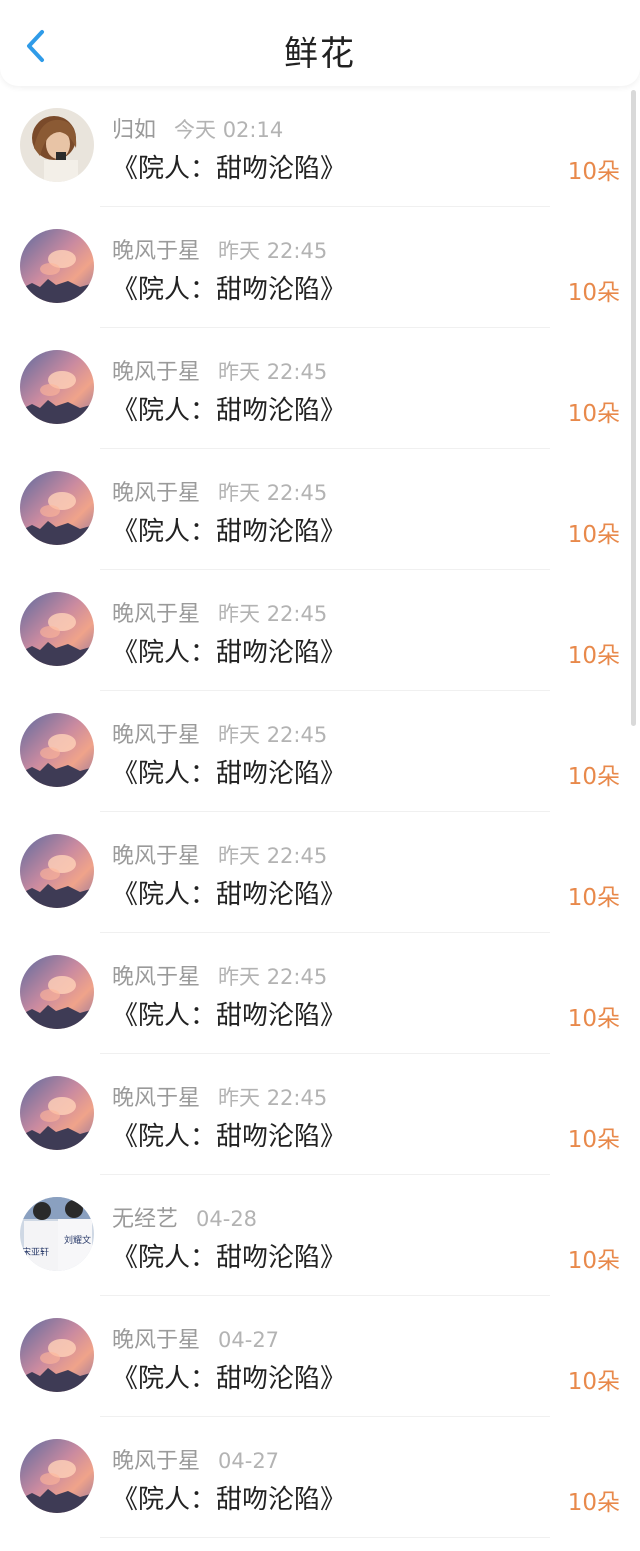 Image resolution: width=640 pixels, height=1551 pixels. I want to click on sender-line: 归如 今天 02:14, so click(197, 128).